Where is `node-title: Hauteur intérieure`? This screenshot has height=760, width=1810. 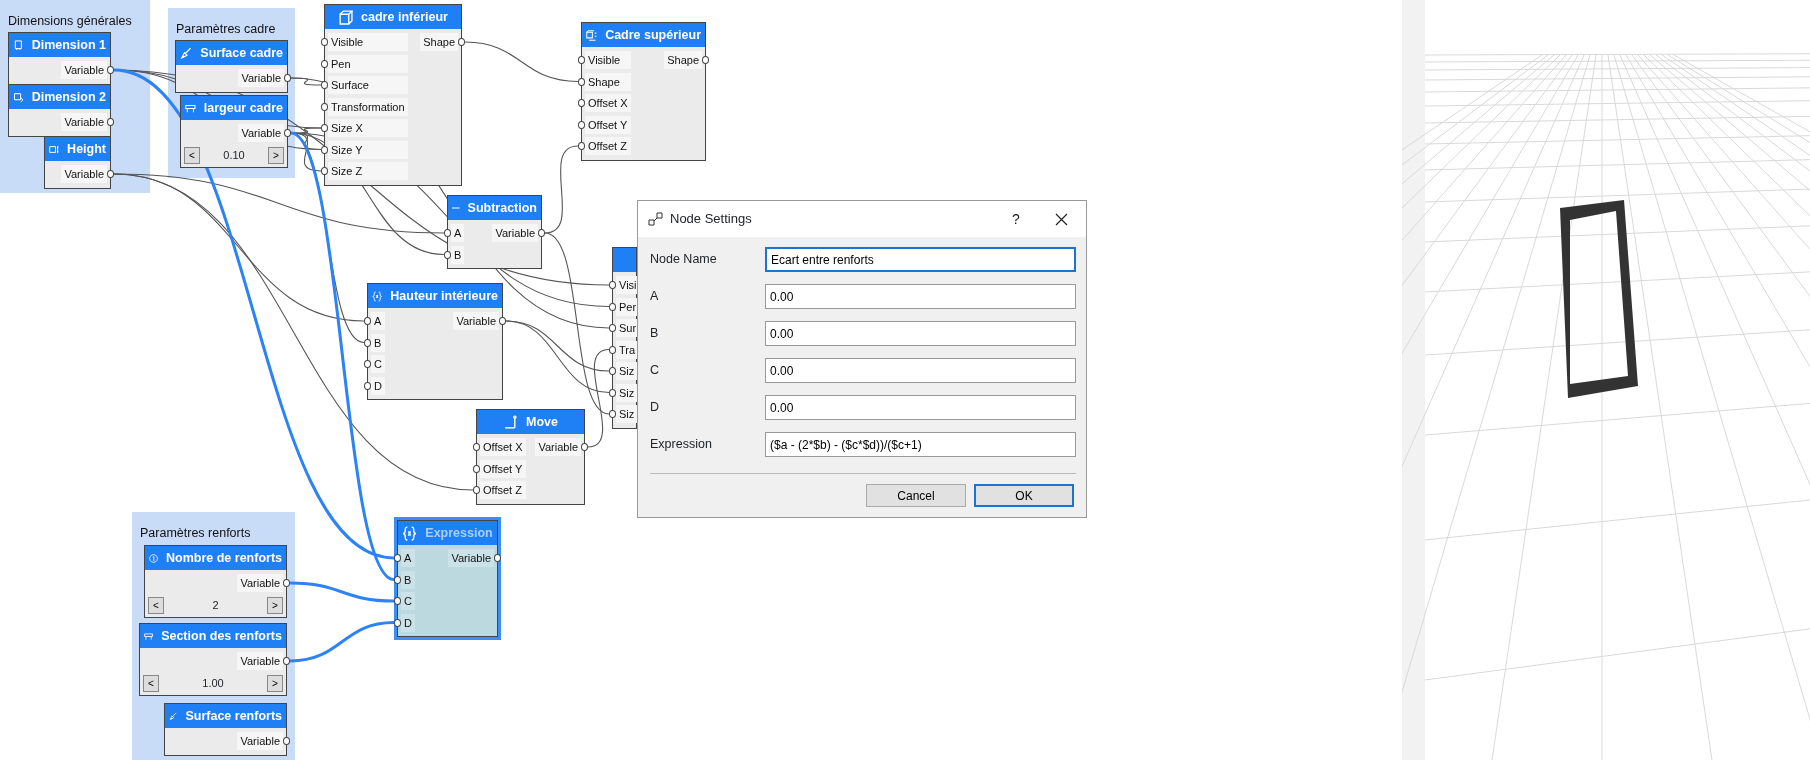
node-title: Hauteur intérieure is located at coordinates (444, 296).